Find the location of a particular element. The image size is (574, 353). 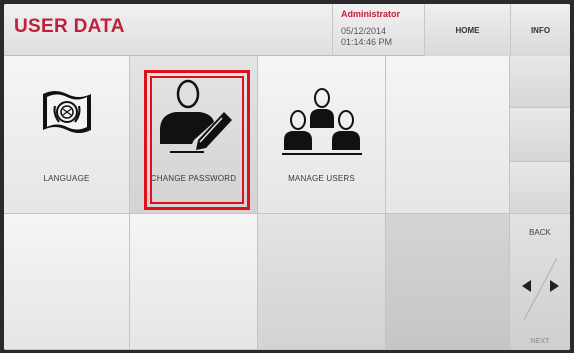

home-button: HOME is located at coordinates (467, 30).